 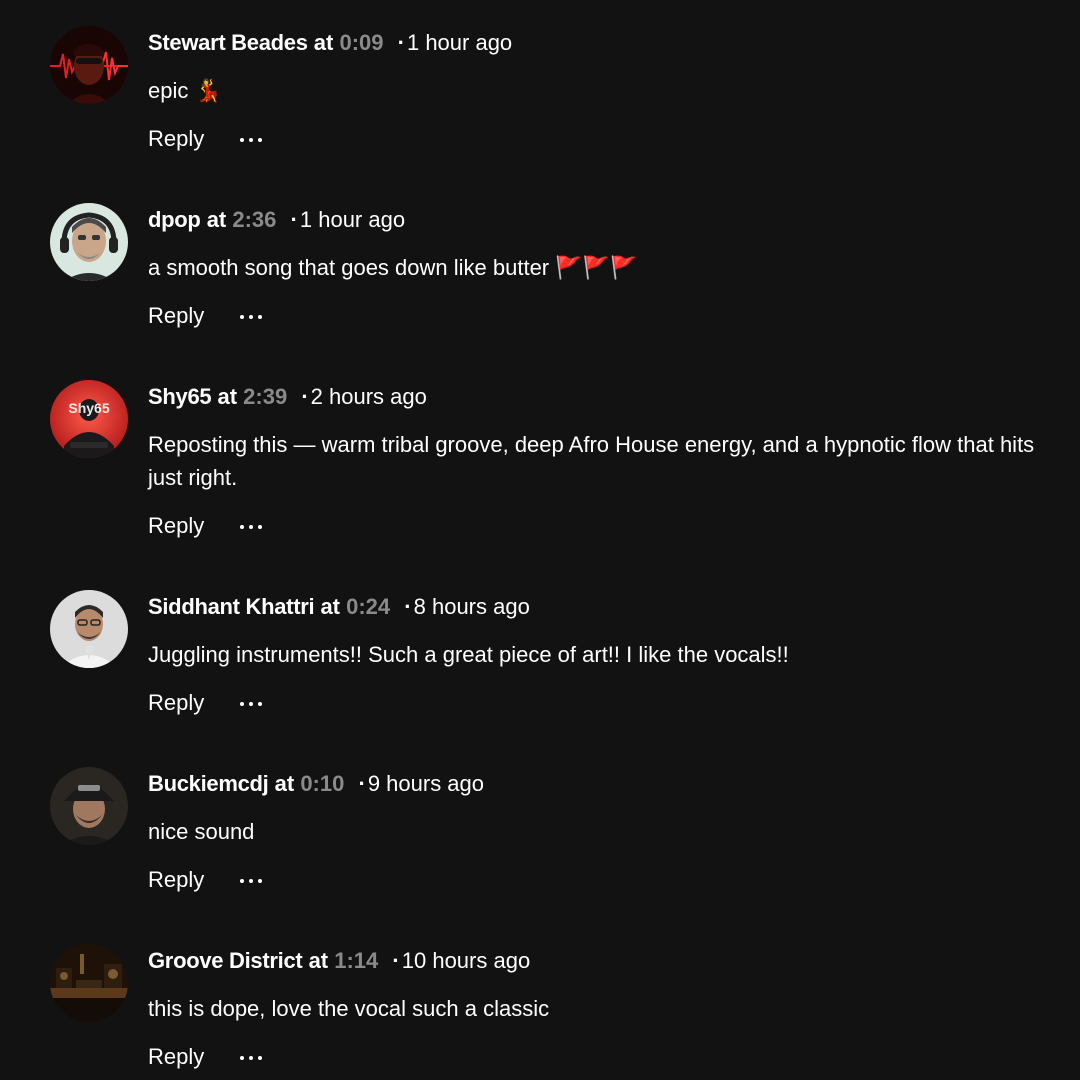 I want to click on comment-meta: Groove District at 1:14 ·10 hours ago, so click(x=339, y=961).